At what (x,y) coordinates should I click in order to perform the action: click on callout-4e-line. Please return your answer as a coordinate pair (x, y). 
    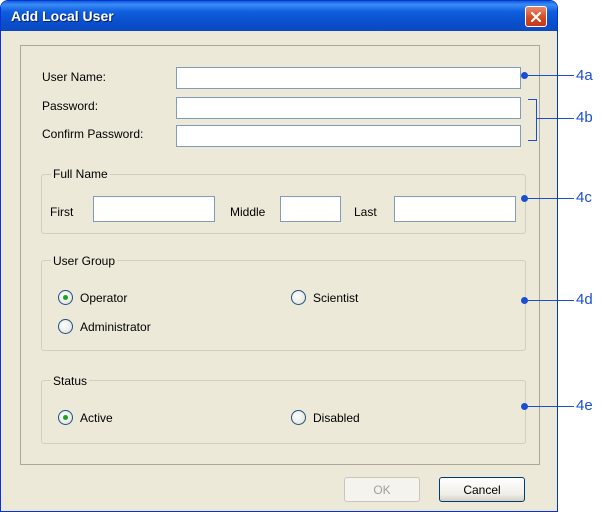
    Looking at the image, I should click on (549, 406).